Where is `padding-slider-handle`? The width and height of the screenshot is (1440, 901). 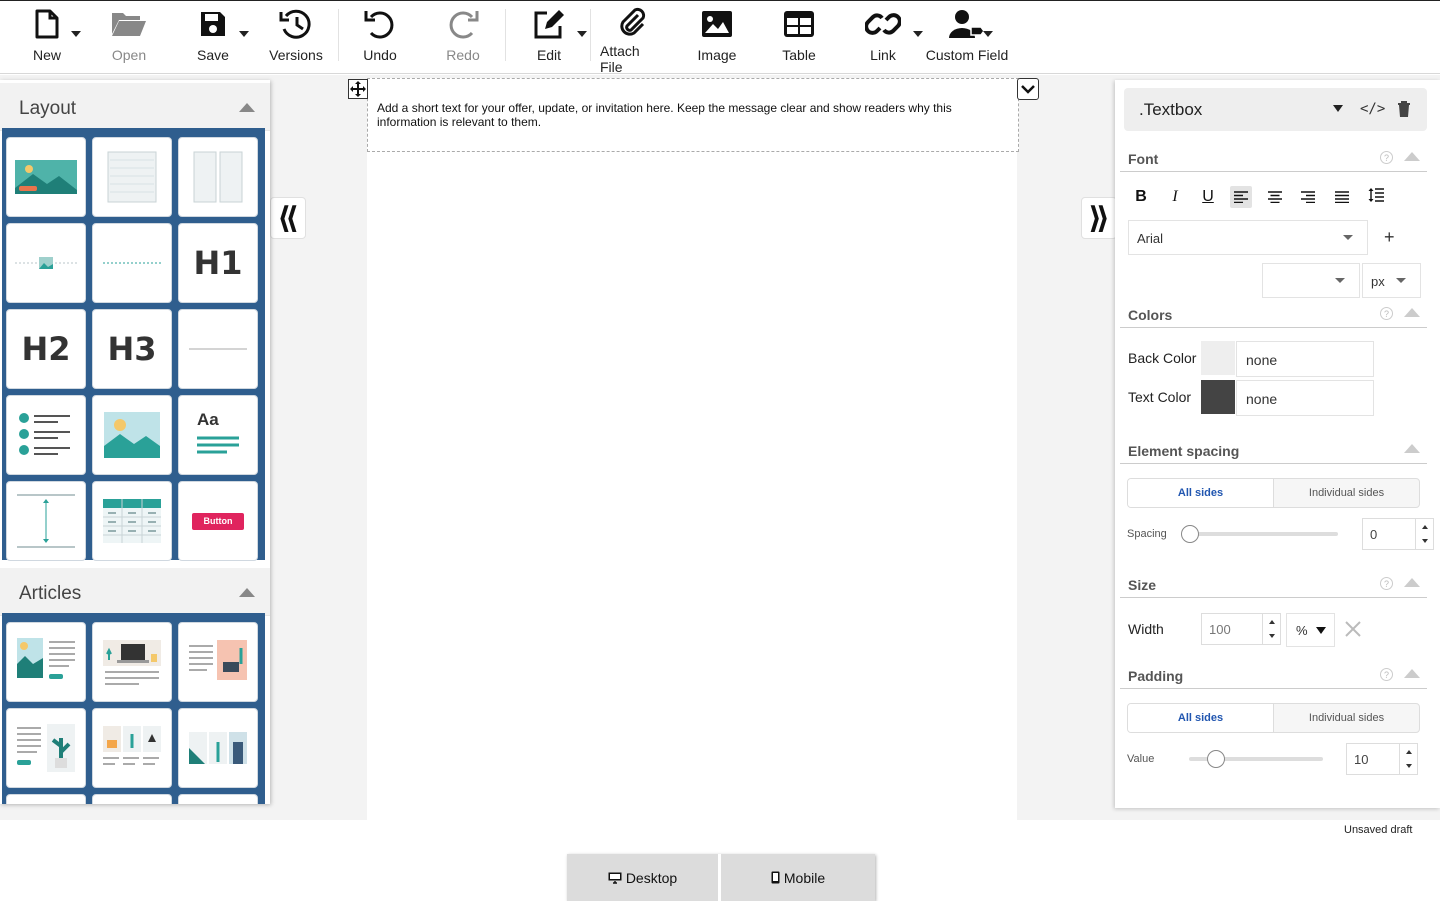
padding-slider-handle is located at coordinates (1216, 759).